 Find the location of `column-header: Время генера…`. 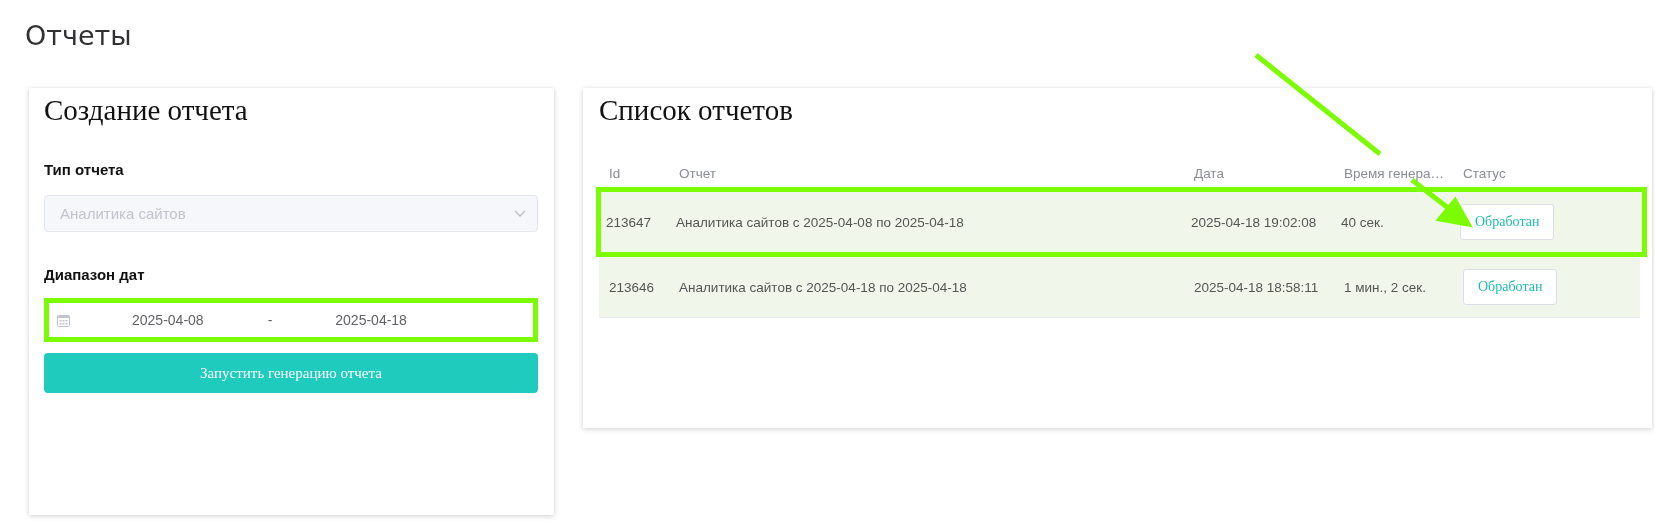

column-header: Время генера… is located at coordinates (1394, 174).